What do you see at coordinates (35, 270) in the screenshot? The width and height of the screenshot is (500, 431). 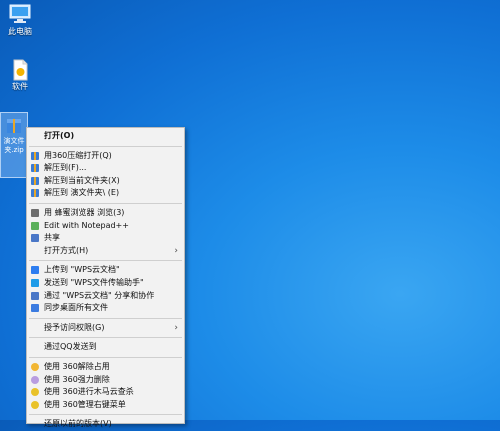 I see `cloud-icon` at bounding box center [35, 270].